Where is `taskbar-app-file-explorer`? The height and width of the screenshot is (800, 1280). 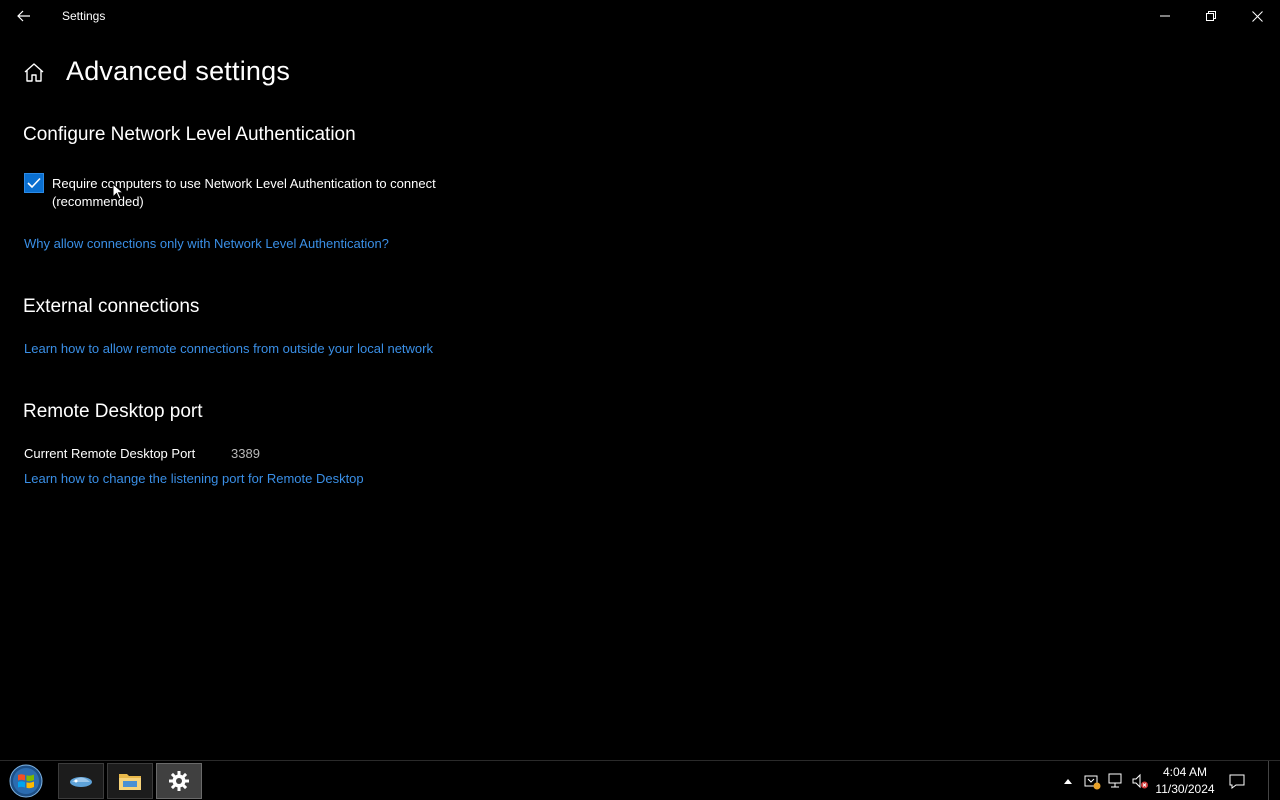
taskbar-app-file-explorer is located at coordinates (130, 781).